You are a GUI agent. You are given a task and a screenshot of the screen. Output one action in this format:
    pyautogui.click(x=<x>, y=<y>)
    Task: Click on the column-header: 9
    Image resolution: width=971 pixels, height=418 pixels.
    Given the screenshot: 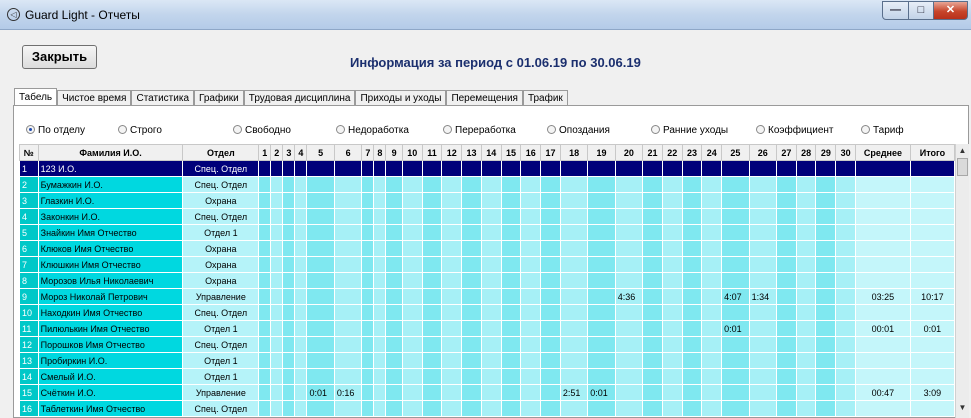 What is the action you would take?
    pyautogui.click(x=394, y=152)
    